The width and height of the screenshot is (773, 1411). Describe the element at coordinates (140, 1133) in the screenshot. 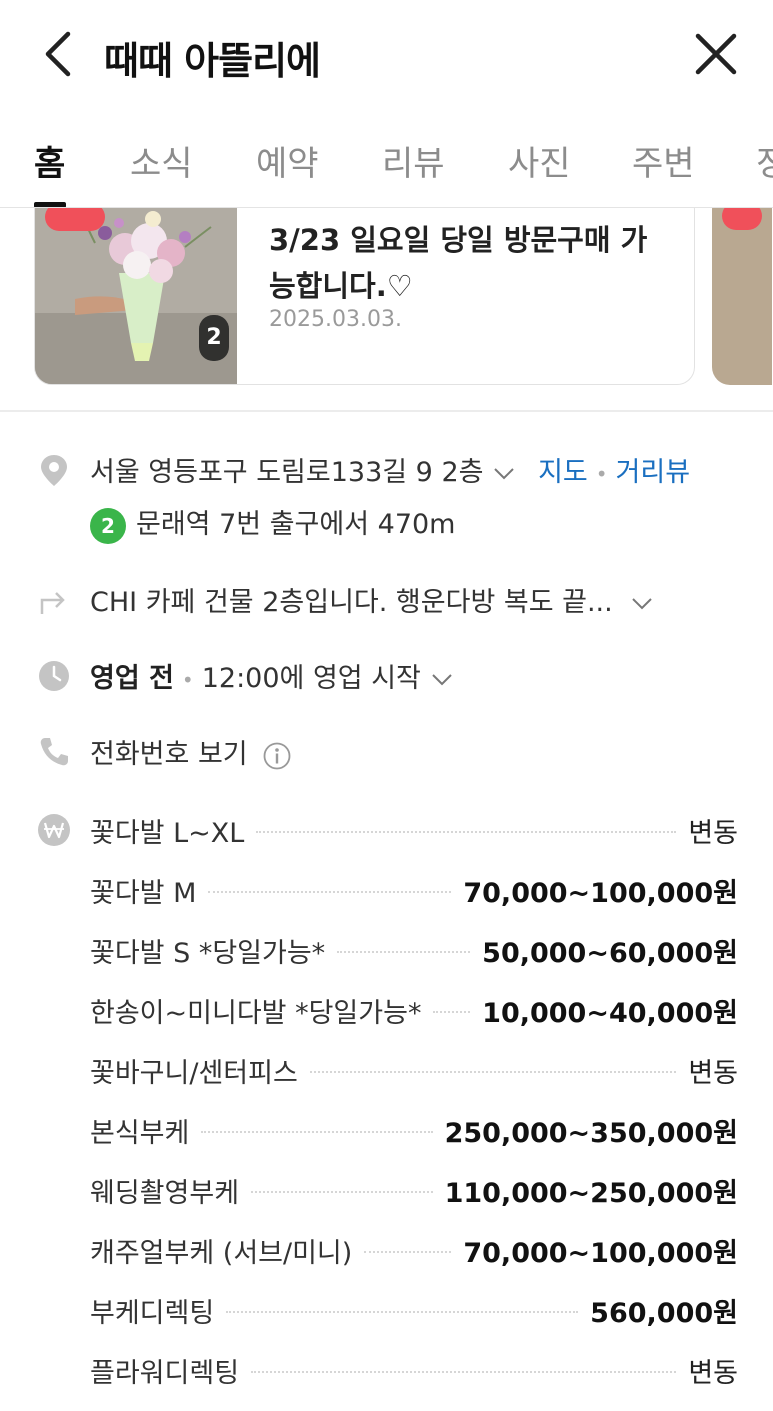

I see `price-item-name: 본식부케` at that location.